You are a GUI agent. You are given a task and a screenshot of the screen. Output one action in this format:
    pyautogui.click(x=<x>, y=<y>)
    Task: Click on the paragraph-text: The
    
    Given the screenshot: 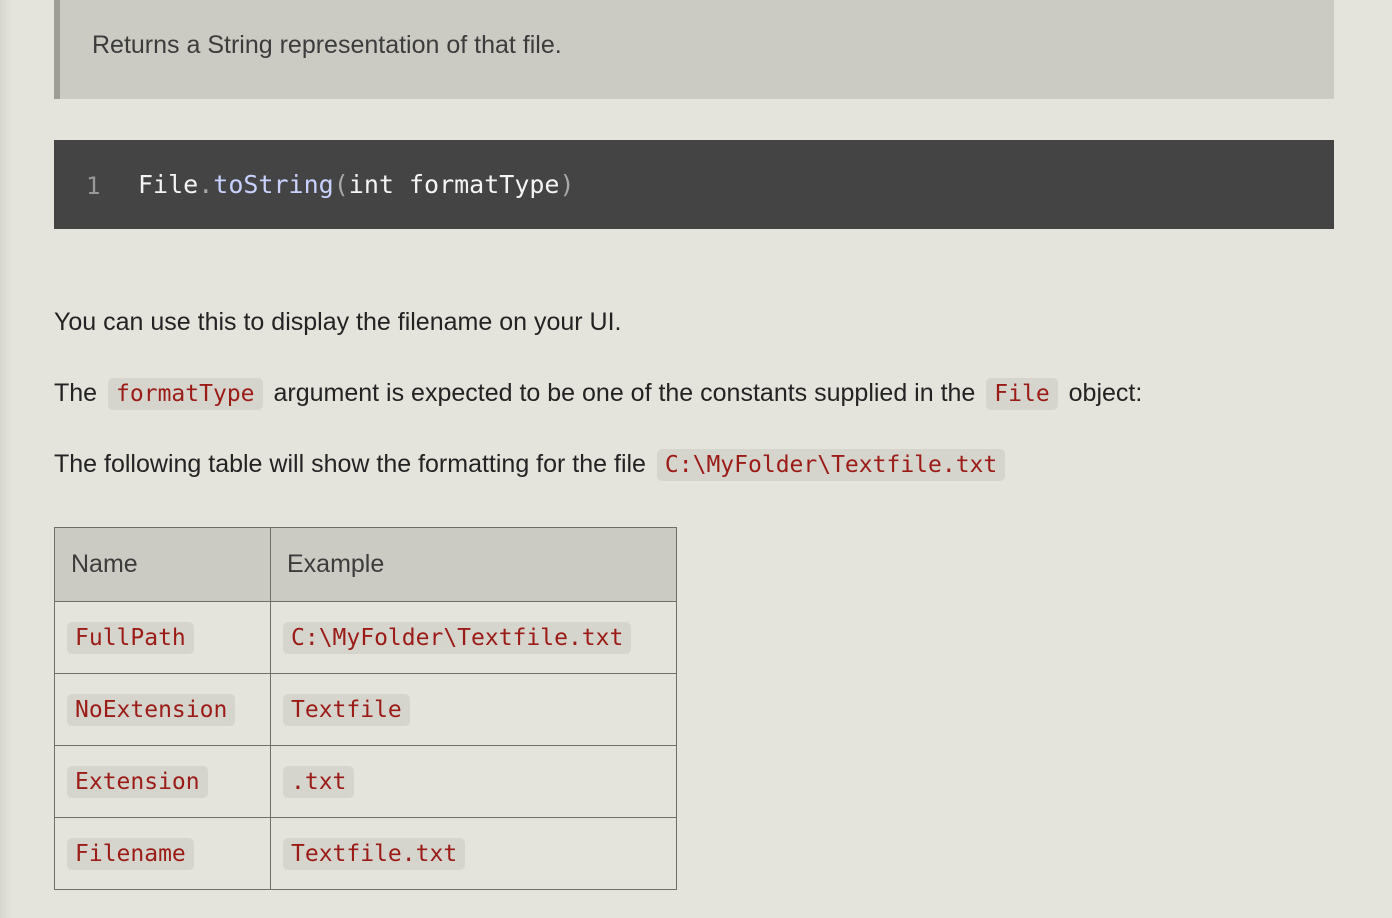 What is the action you would take?
    pyautogui.click(x=76, y=393)
    